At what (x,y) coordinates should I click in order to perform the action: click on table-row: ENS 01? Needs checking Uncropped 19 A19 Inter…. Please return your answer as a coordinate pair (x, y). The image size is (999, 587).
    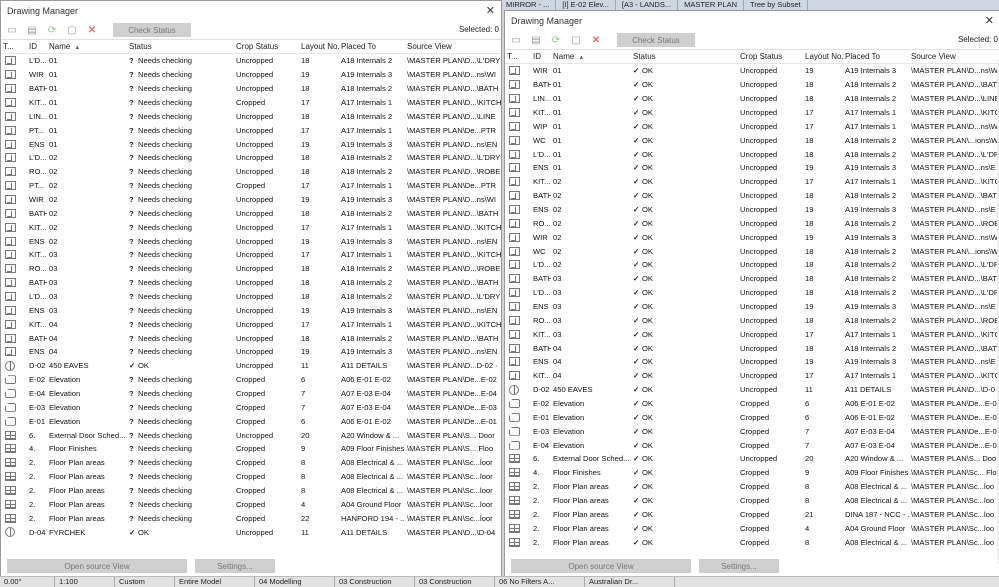
    Looking at the image, I should click on (251, 144).